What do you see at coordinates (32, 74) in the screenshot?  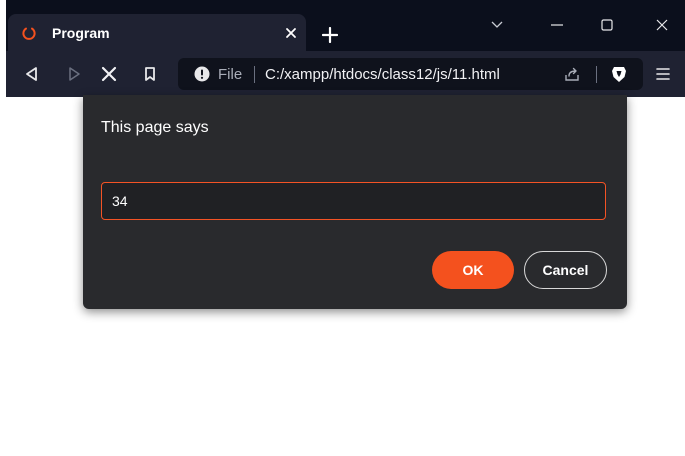 I see `back-icon` at bounding box center [32, 74].